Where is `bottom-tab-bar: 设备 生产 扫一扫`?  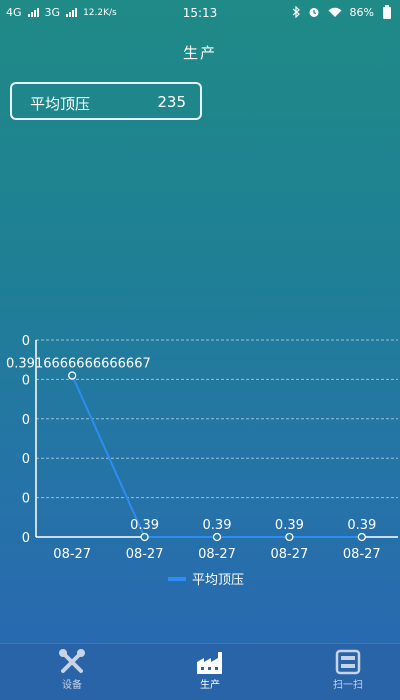
bottom-tab-bar: 设备 生产 扫一扫 is located at coordinates (200, 671).